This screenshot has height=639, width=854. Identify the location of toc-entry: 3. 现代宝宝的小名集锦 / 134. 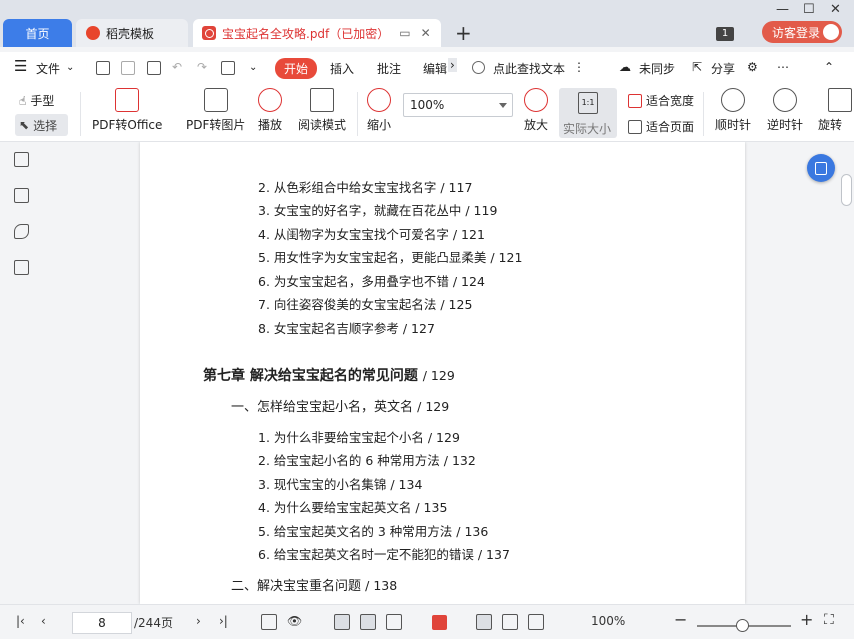
(340, 483).